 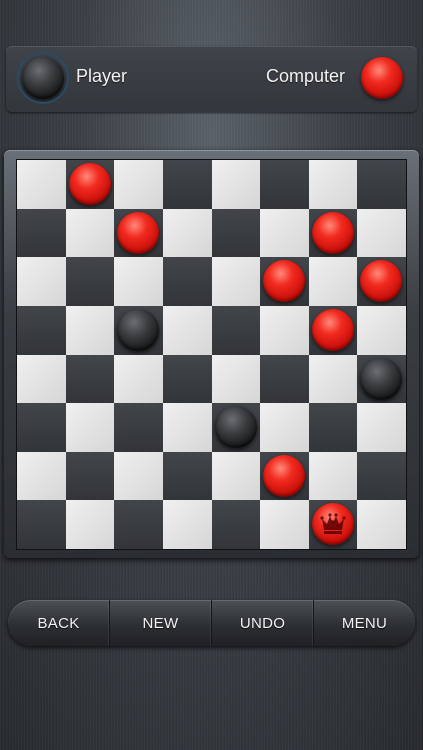 I want to click on undo-button: UNDO, so click(x=263, y=623).